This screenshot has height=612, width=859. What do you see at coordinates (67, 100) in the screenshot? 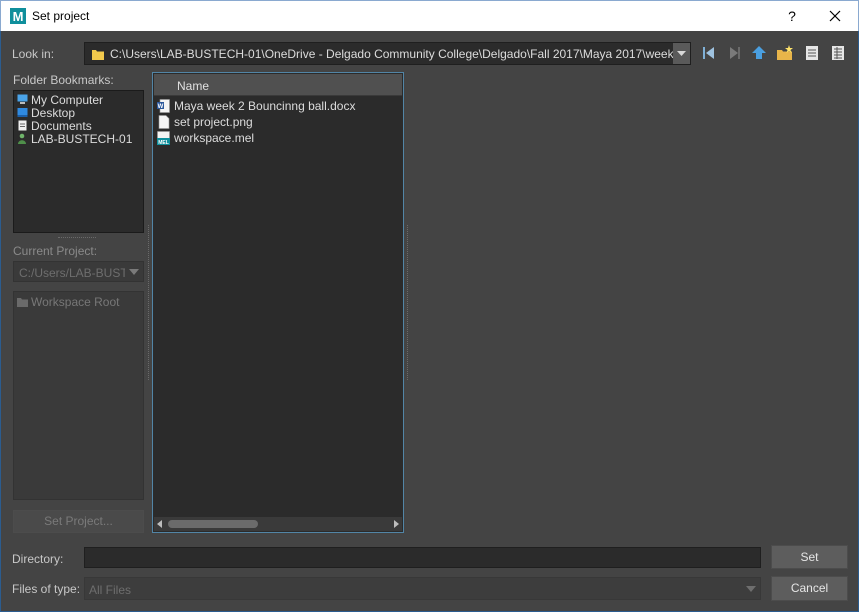
I see `bookmark-label: My Computer` at bounding box center [67, 100].